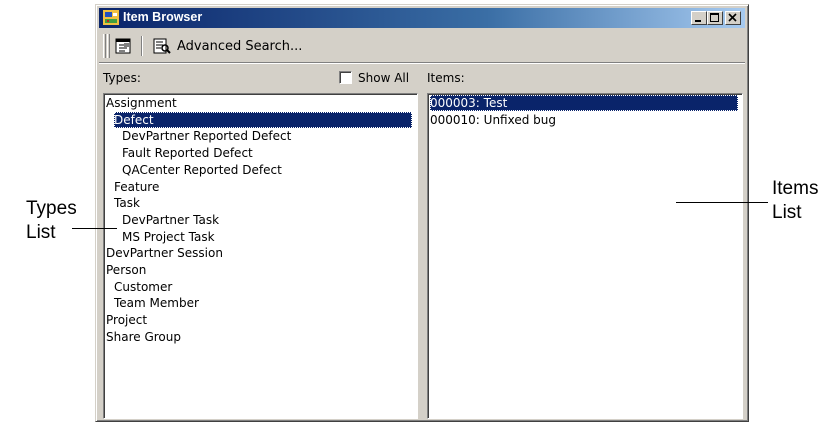 The height and width of the screenshot is (422, 832). I want to click on types-list-item: DevPartner Session, so click(166, 253).